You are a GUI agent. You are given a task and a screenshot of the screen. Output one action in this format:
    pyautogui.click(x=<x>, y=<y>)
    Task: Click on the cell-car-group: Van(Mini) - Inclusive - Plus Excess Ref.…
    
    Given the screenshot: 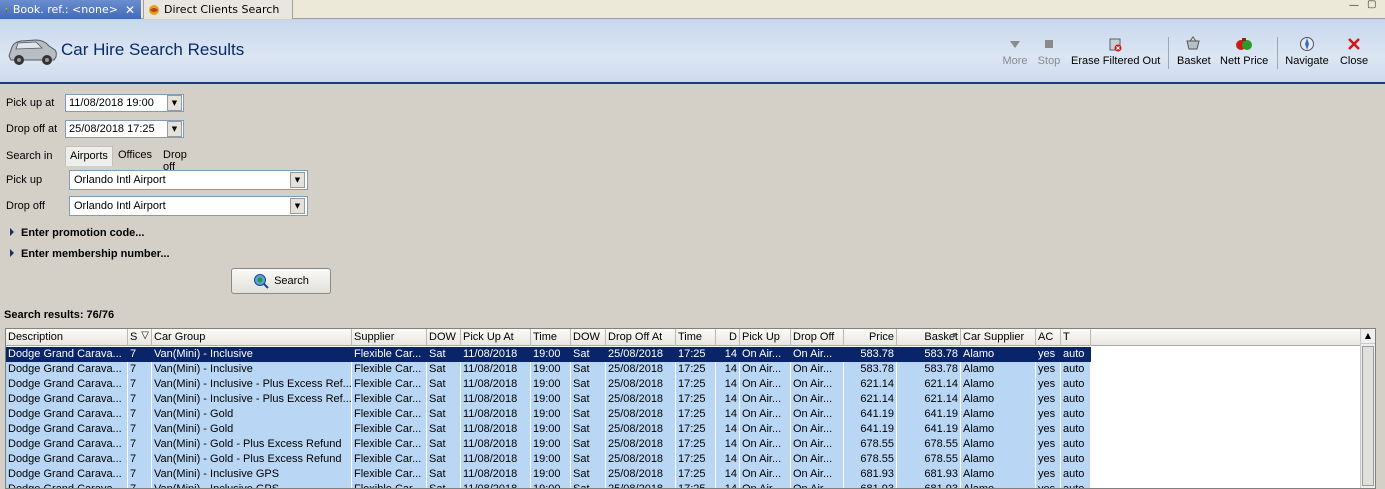 What is the action you would take?
    pyautogui.click(x=252, y=399)
    